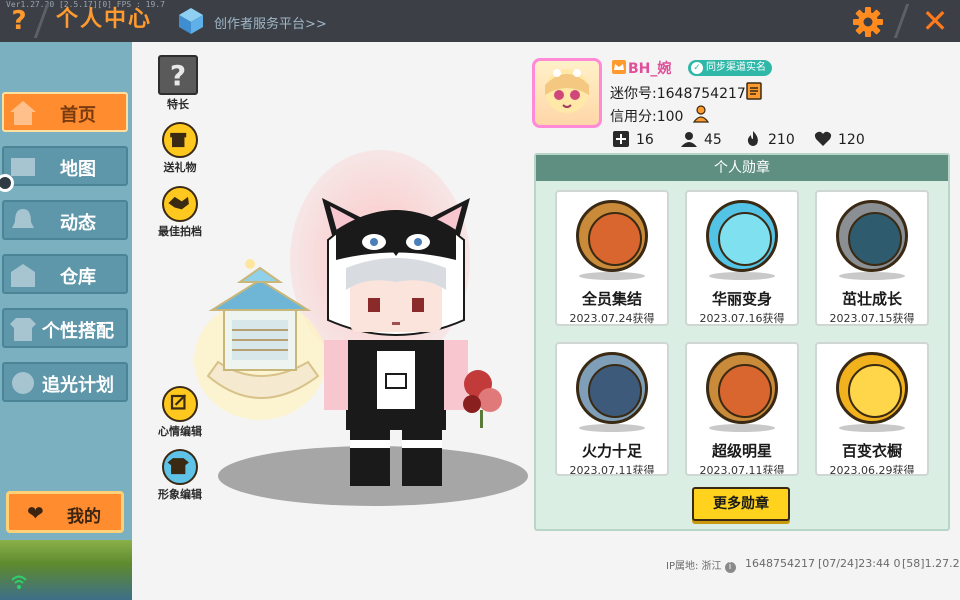 This screenshot has height=600, width=960. I want to click on realname-label: 同步渠道实名, so click(736, 67).